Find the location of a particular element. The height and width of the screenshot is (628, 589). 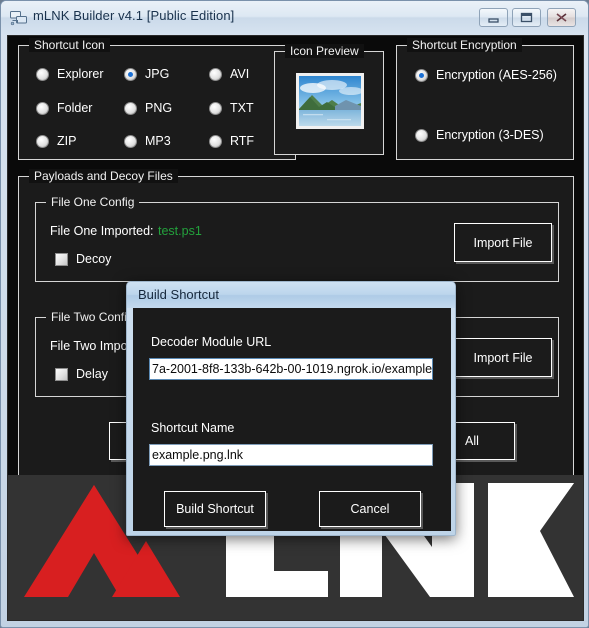

radio-label: AVI is located at coordinates (240, 74).